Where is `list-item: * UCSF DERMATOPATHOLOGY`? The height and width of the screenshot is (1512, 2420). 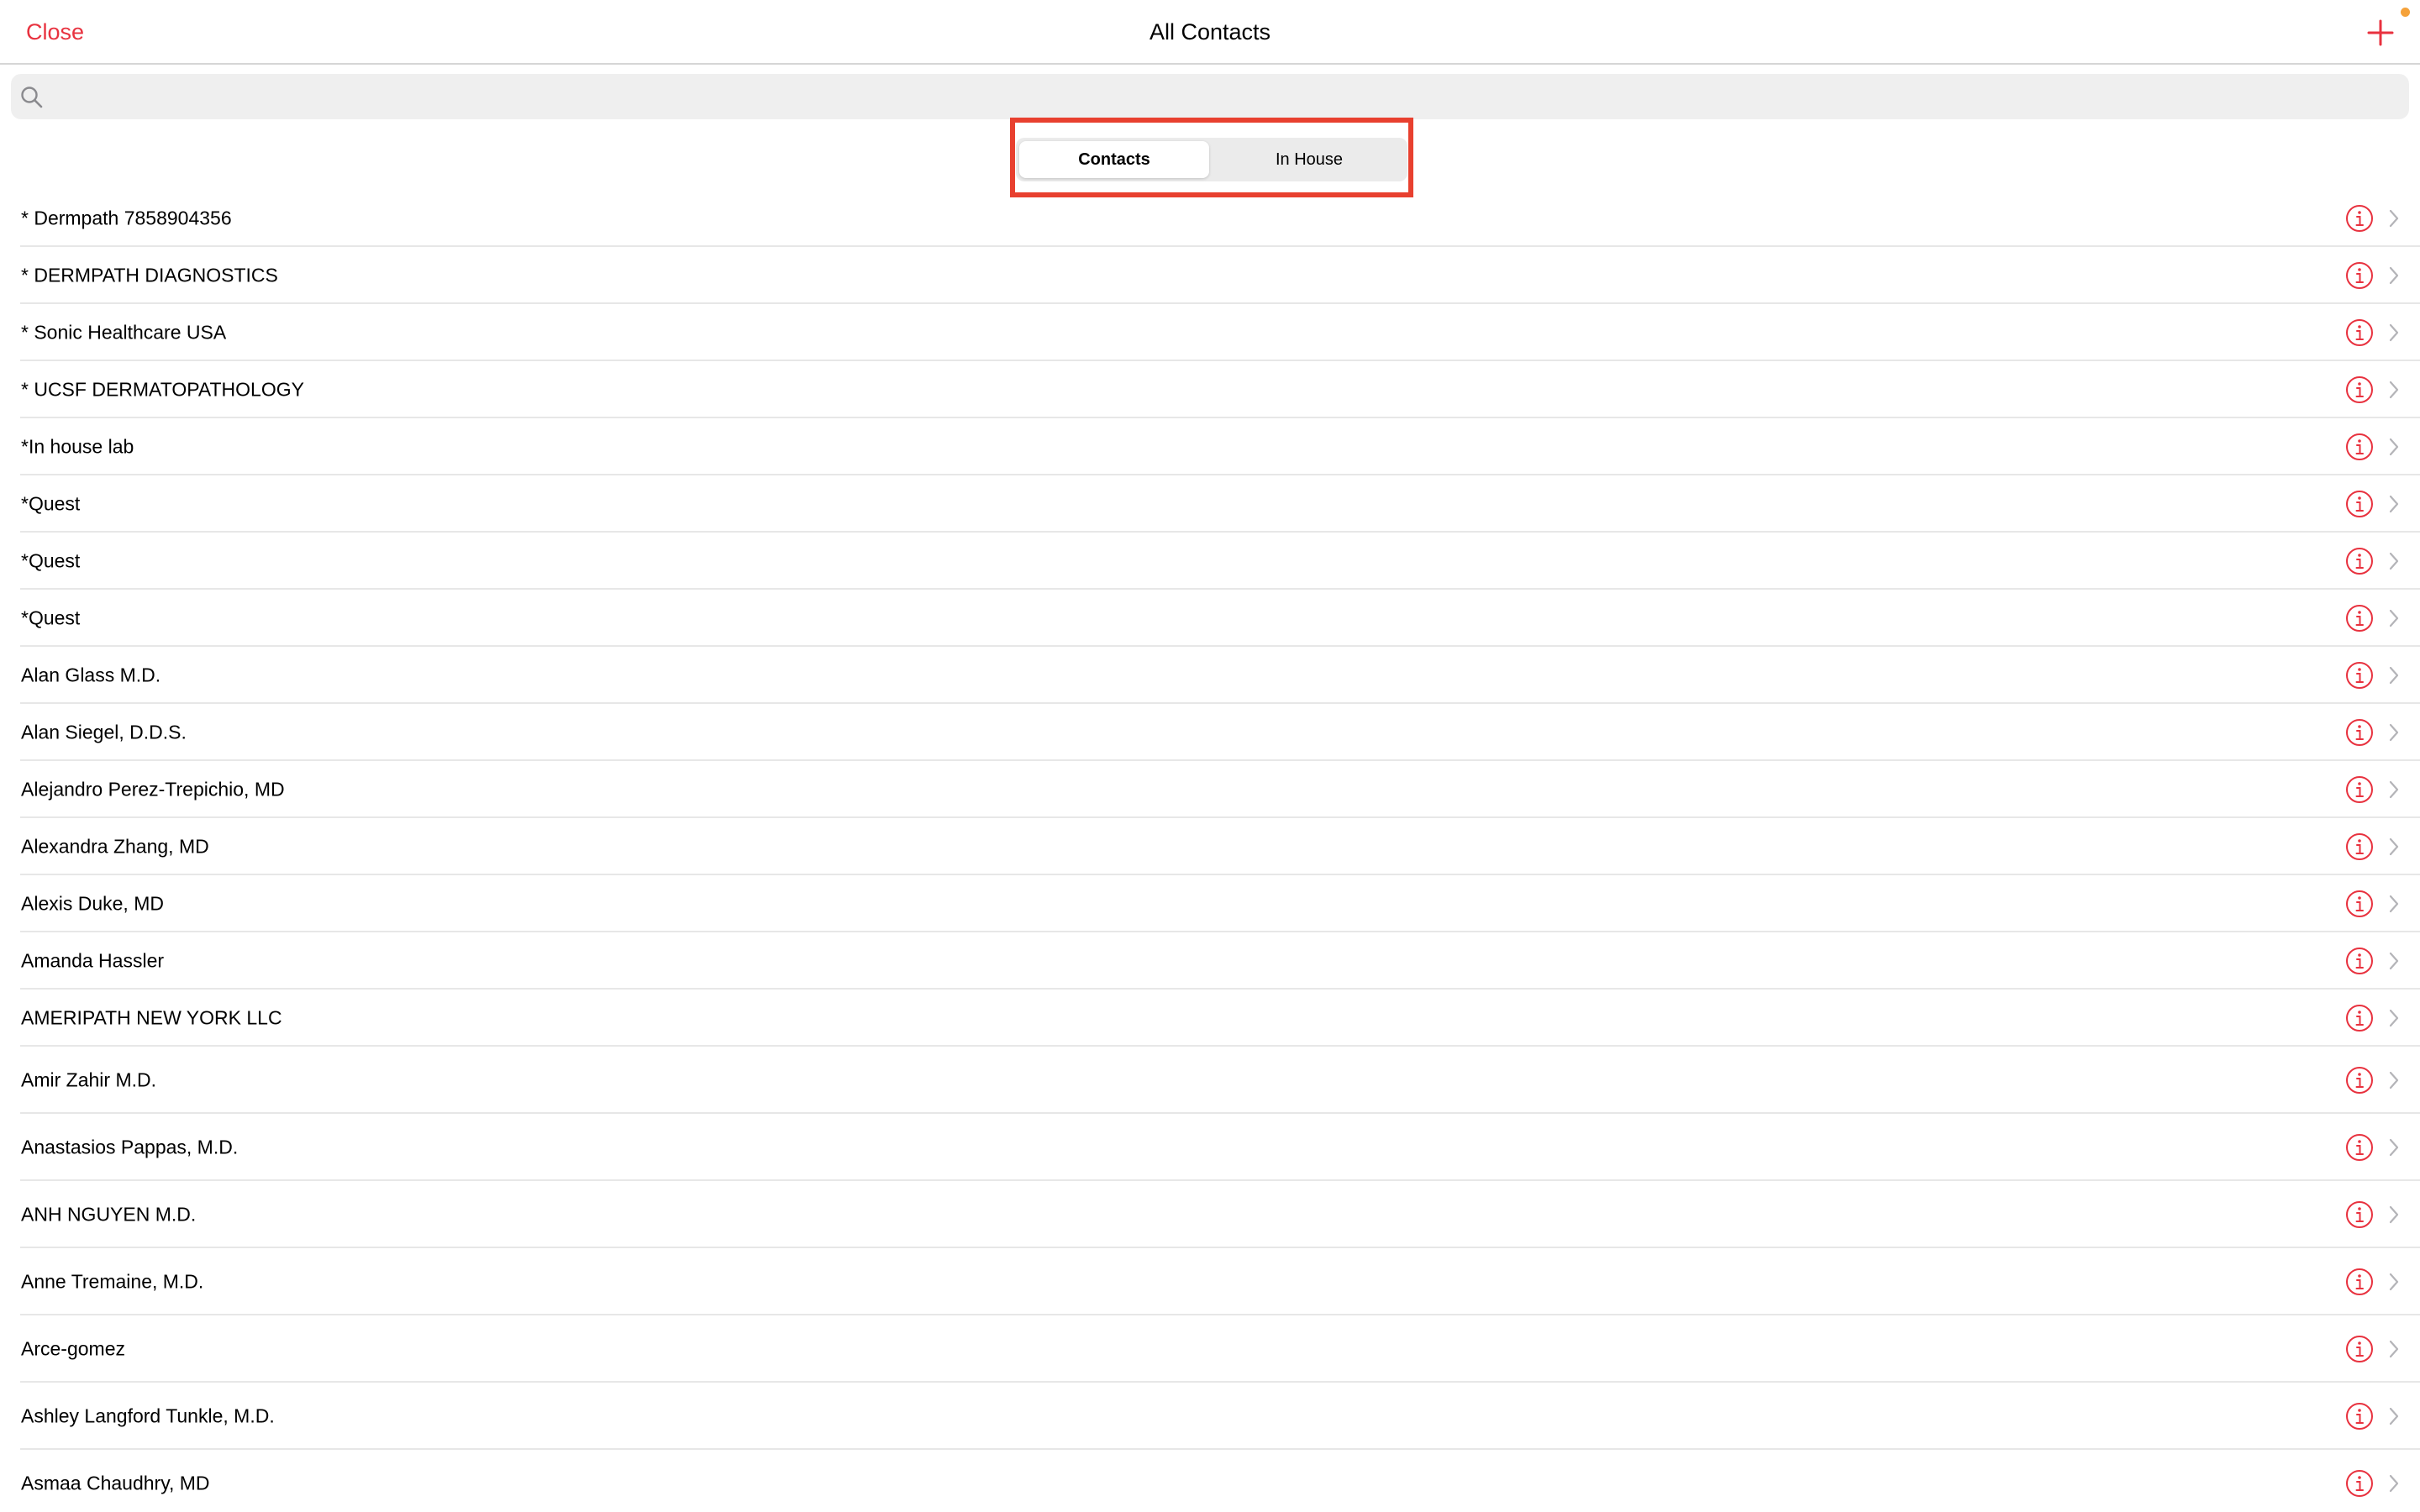 list-item: * UCSF DERMATOPATHOLOGY is located at coordinates (1210, 389).